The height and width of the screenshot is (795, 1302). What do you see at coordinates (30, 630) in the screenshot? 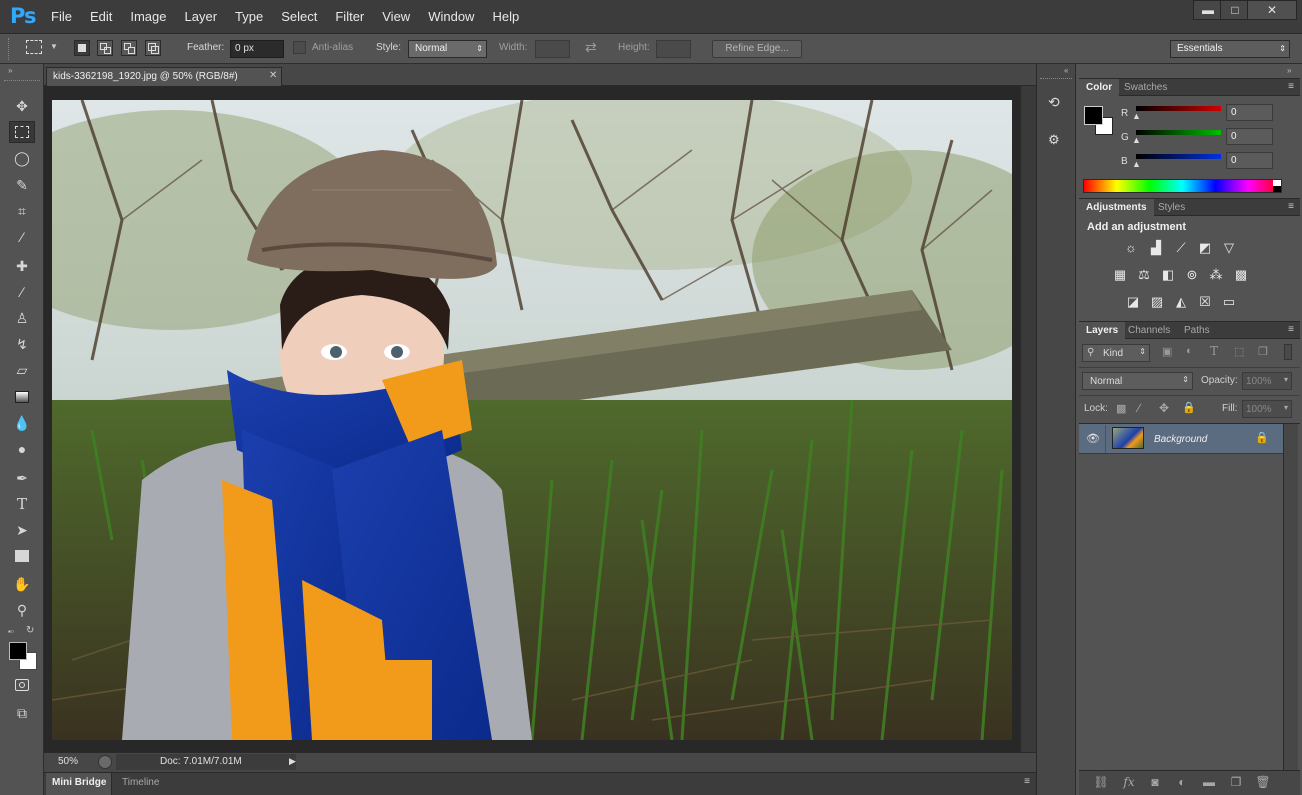
I see `swap-colors-icon: ↻` at bounding box center [30, 630].